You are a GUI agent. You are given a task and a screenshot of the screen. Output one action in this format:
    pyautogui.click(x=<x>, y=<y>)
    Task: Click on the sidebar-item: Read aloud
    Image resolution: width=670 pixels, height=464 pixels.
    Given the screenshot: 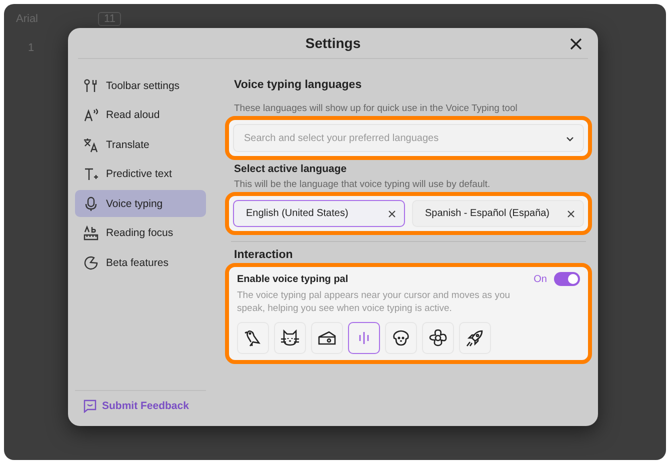 What is the action you would take?
    pyautogui.click(x=140, y=115)
    